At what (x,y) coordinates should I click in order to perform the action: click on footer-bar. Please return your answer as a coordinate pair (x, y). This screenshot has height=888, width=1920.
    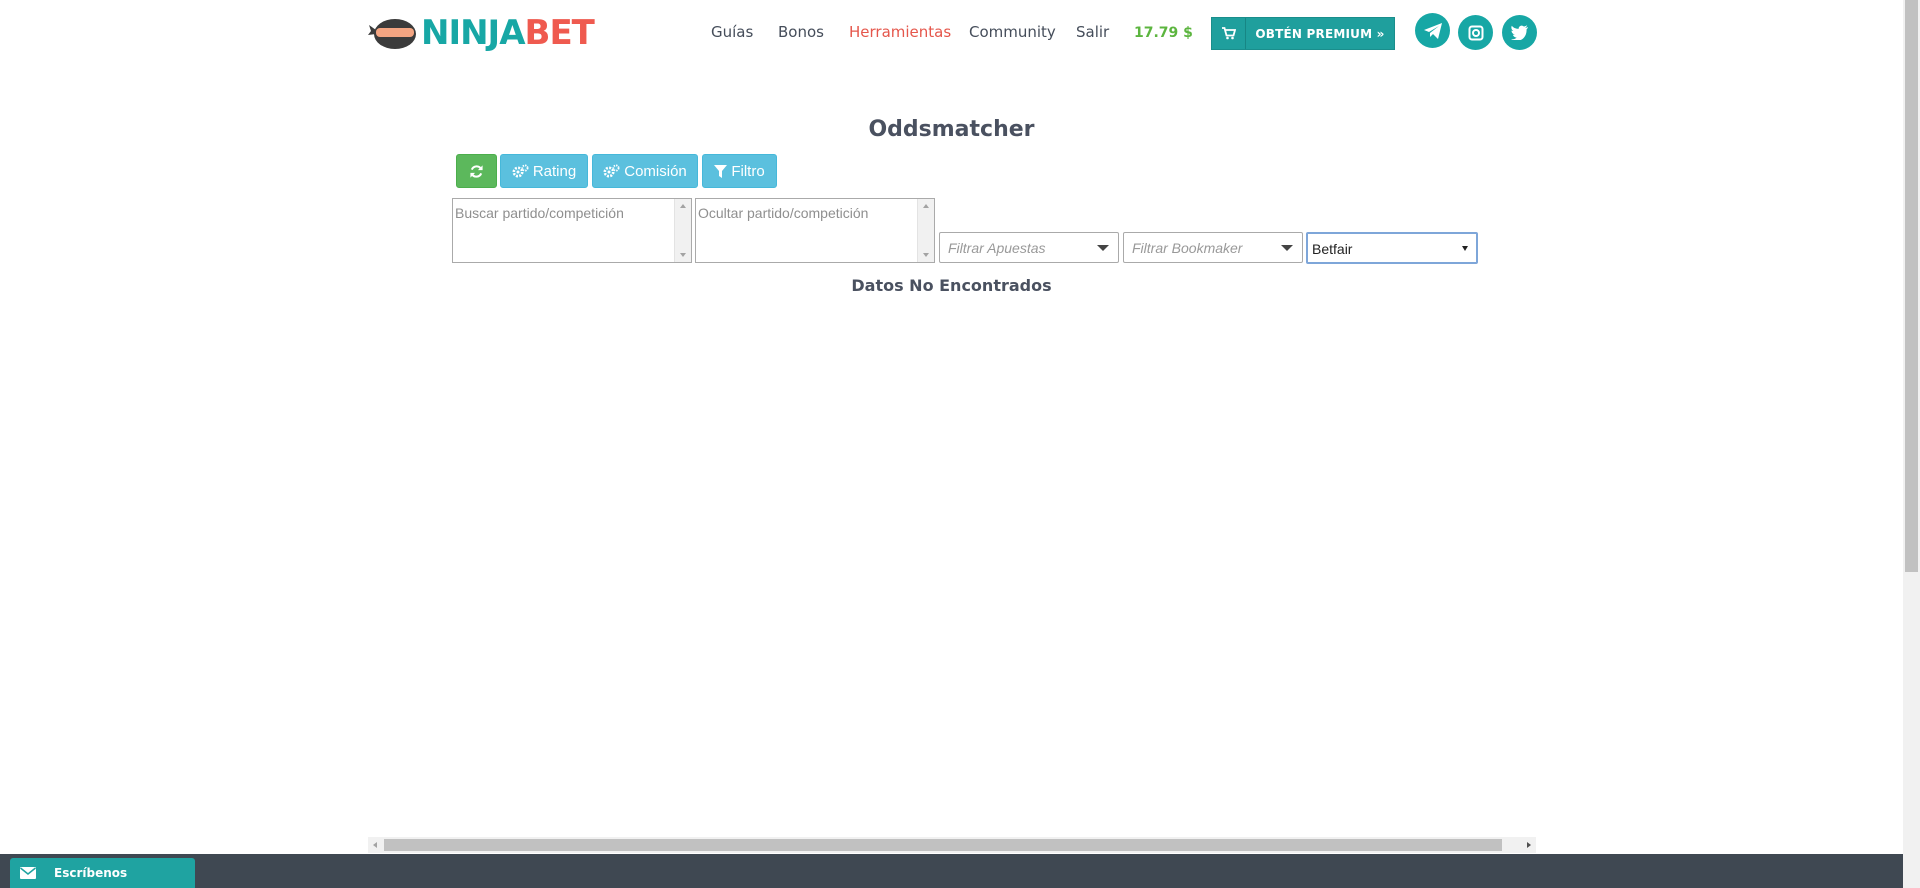
    Looking at the image, I should click on (951, 871).